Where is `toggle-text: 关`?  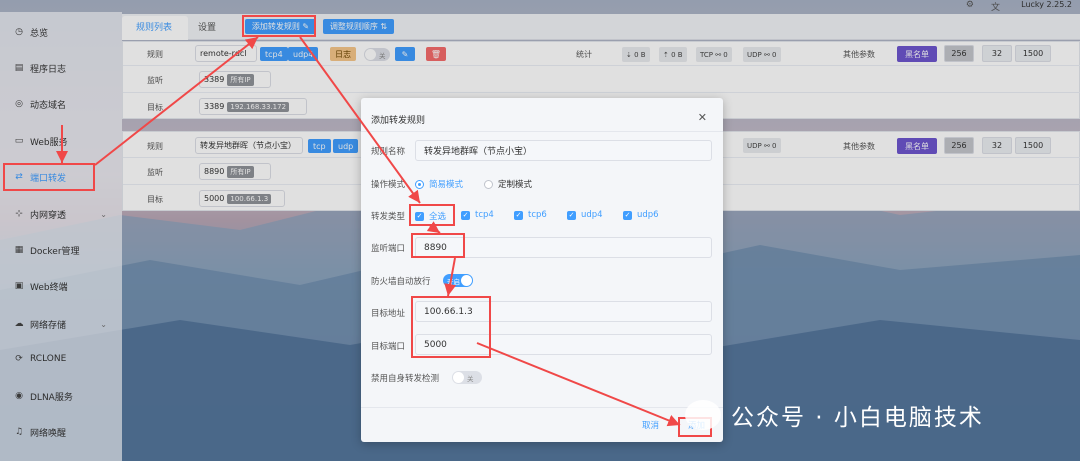
toggle-text: 关 is located at coordinates (470, 378).